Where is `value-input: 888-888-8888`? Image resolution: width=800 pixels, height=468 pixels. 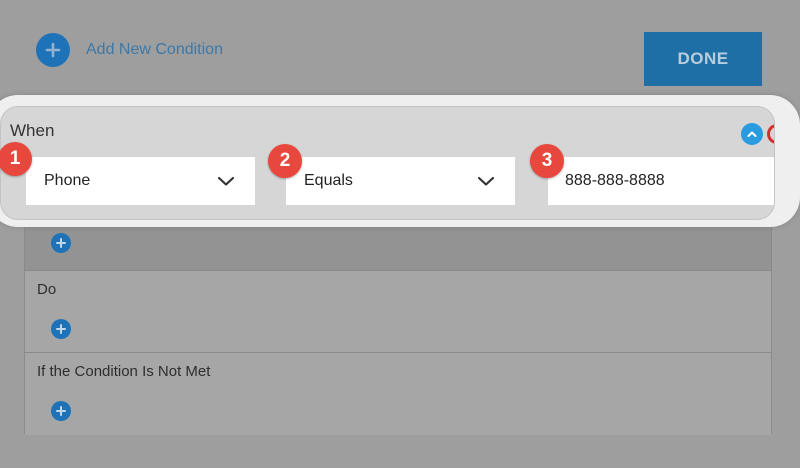
value-input: 888-888-8888 is located at coordinates (661, 181).